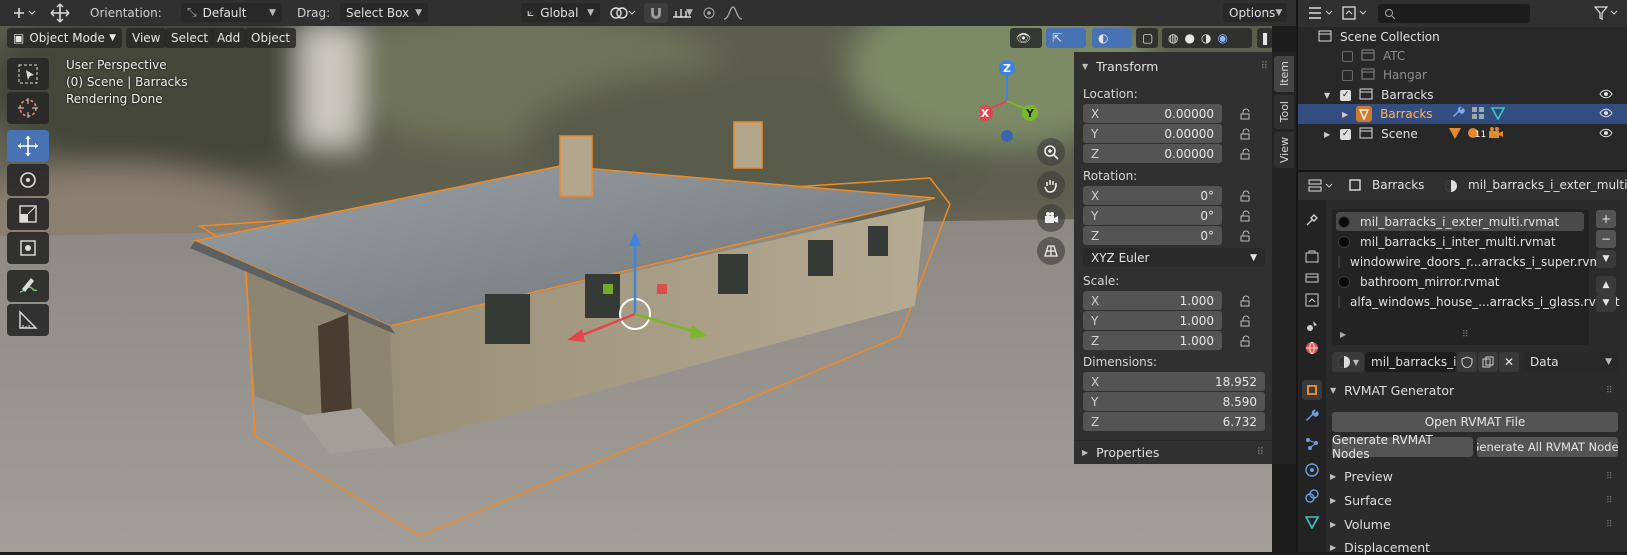 The image size is (1627, 555). Describe the element at coordinates (1312, 444) in the screenshot. I see `particles-icon` at that location.